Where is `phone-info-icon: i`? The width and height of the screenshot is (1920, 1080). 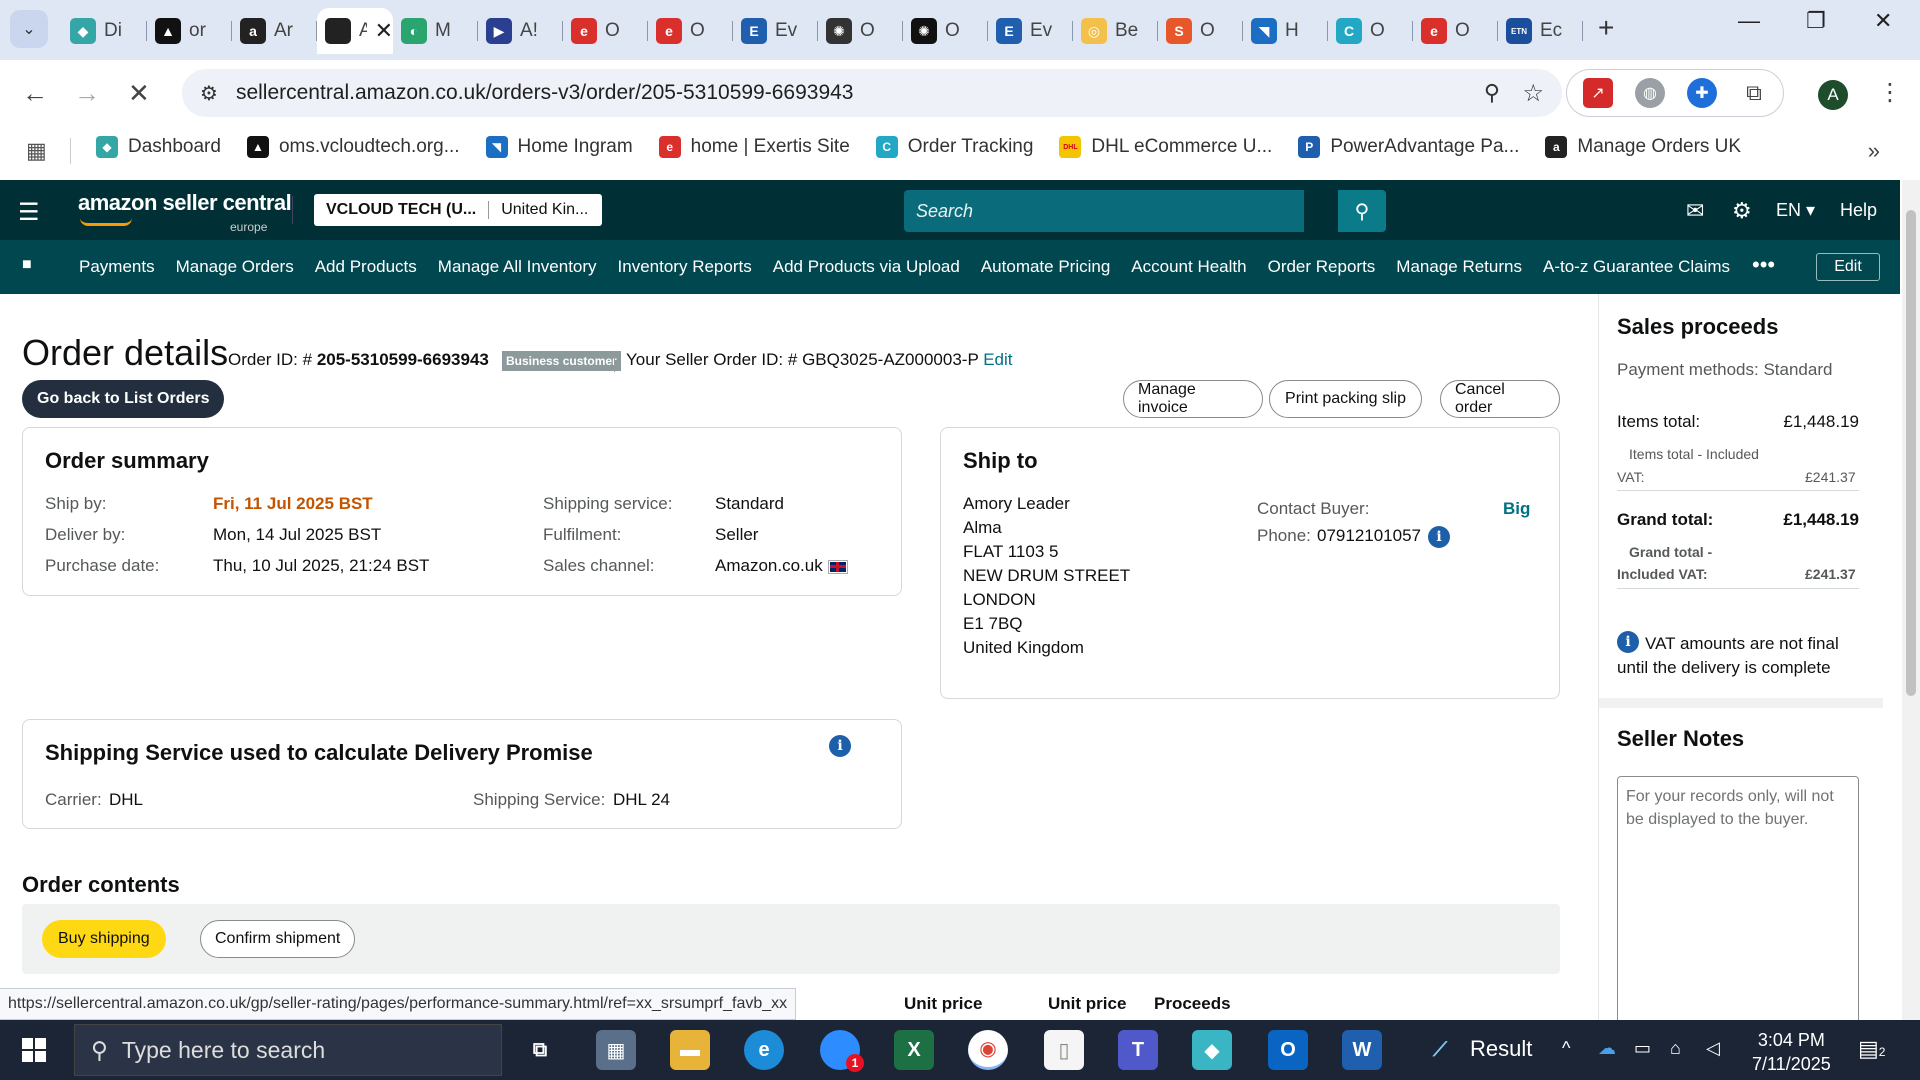
phone-info-icon: i is located at coordinates (1439, 537).